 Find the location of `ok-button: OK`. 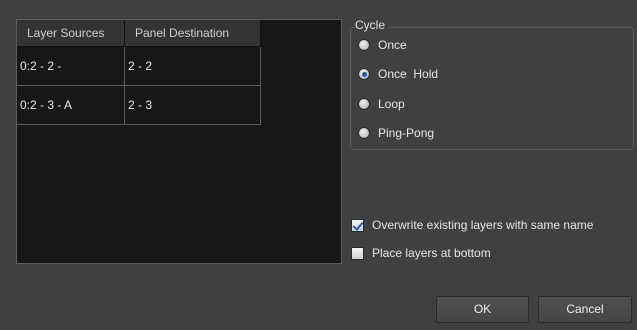

ok-button: OK is located at coordinates (482, 309).